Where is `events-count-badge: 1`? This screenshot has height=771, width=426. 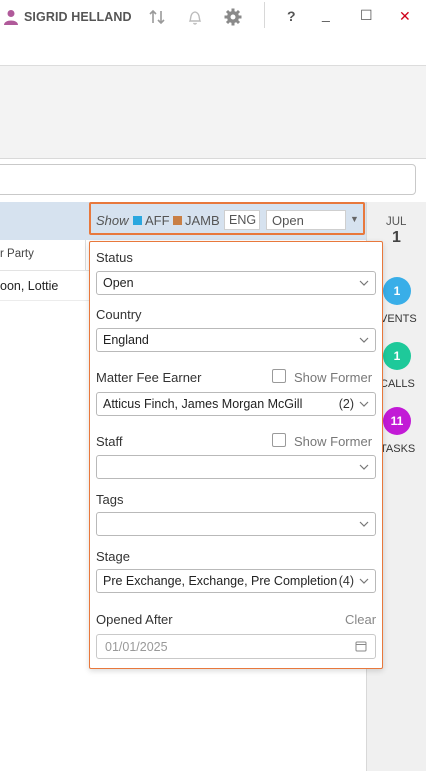 events-count-badge: 1 is located at coordinates (397, 291).